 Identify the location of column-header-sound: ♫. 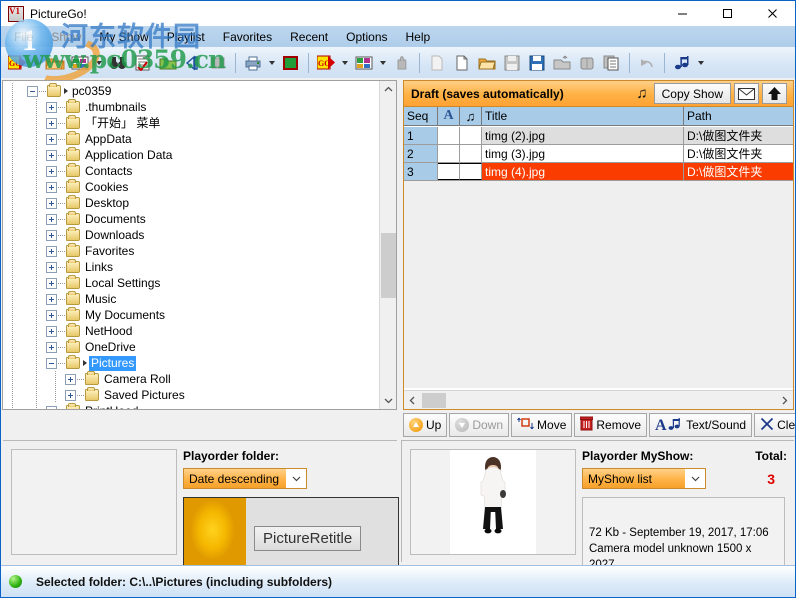
(471, 116).